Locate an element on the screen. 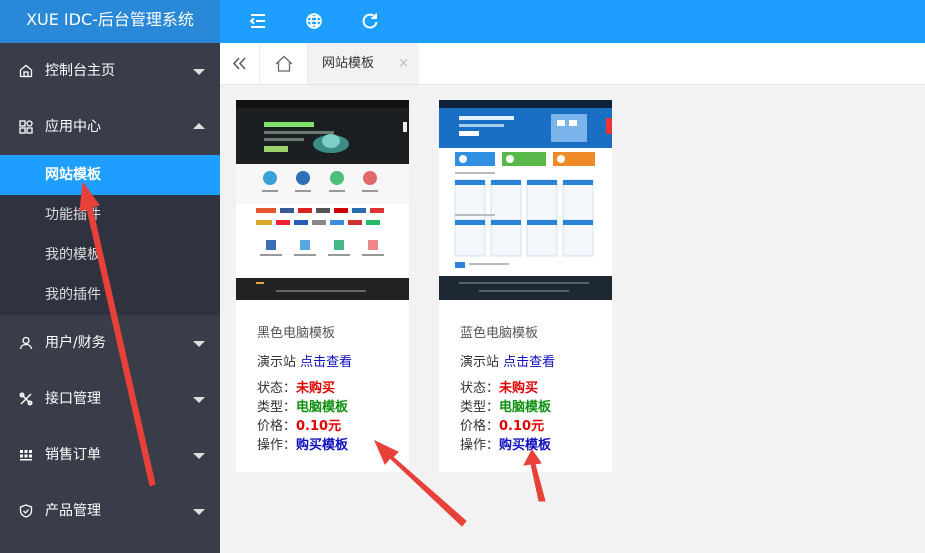  user-icon is located at coordinates (26, 343).